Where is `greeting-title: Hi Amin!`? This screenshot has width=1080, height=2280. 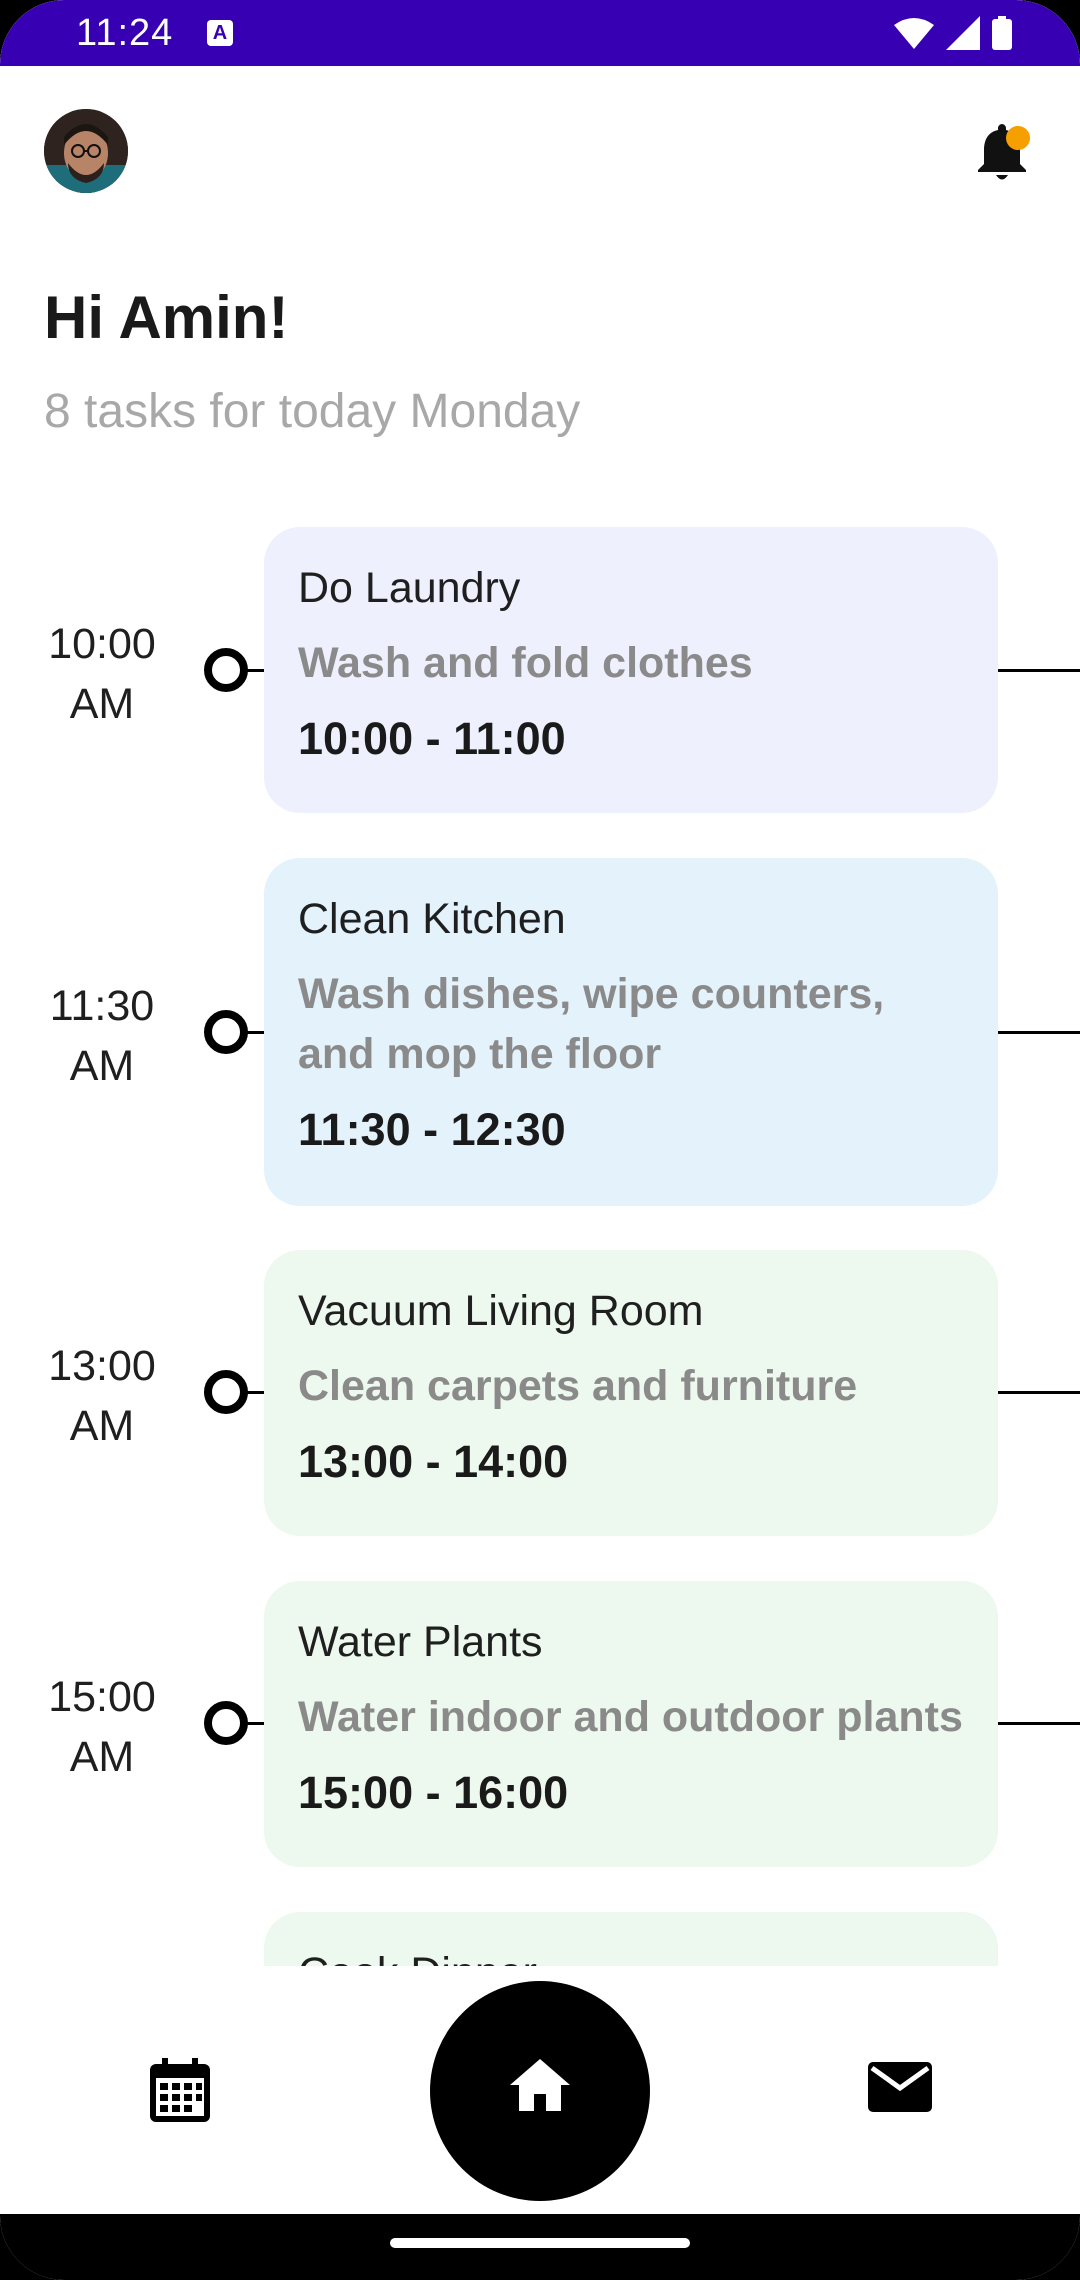
greeting-title: Hi Amin! is located at coordinates (166, 317).